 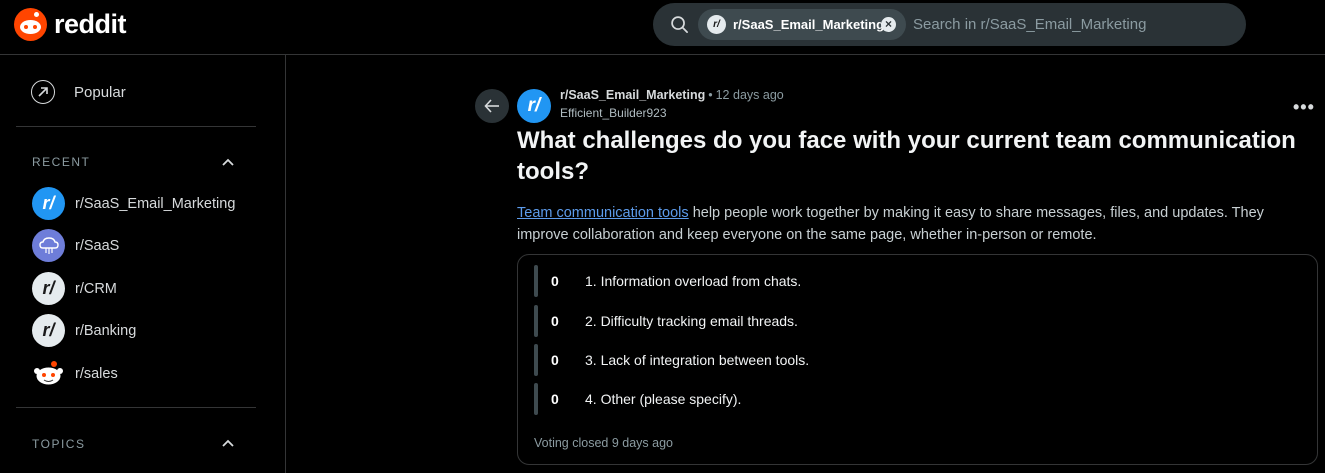 What do you see at coordinates (59, 444) in the screenshot?
I see `topics-heading: TOPICS` at bounding box center [59, 444].